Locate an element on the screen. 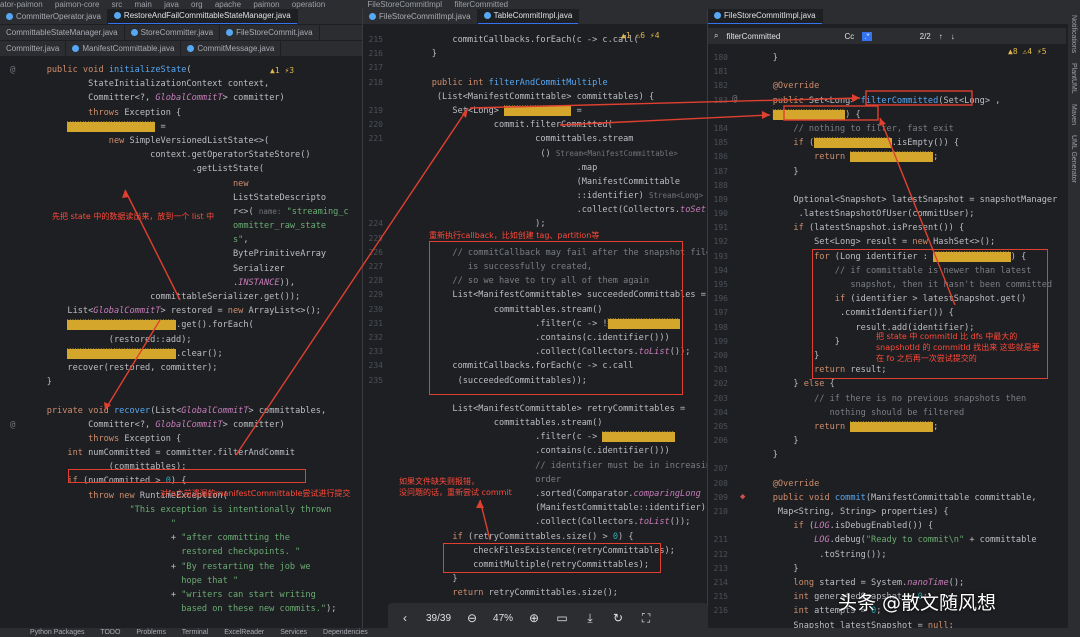 The width and height of the screenshot is (1080, 637). tool-services: Services is located at coordinates (293, 632).